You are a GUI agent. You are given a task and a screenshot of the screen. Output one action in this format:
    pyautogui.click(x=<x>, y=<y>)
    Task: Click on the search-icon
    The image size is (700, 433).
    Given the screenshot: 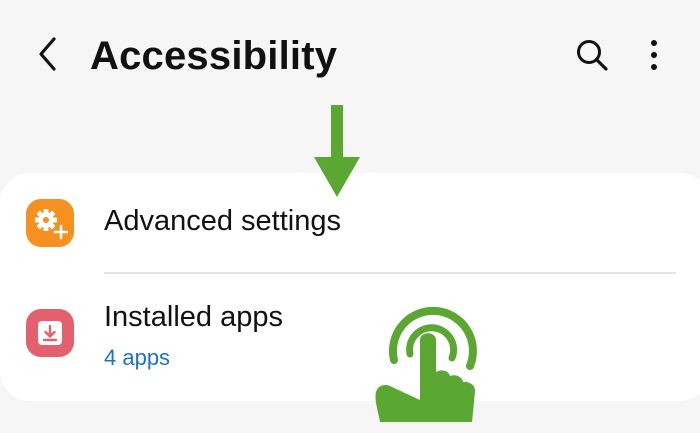 What is the action you would take?
    pyautogui.click(x=592, y=55)
    